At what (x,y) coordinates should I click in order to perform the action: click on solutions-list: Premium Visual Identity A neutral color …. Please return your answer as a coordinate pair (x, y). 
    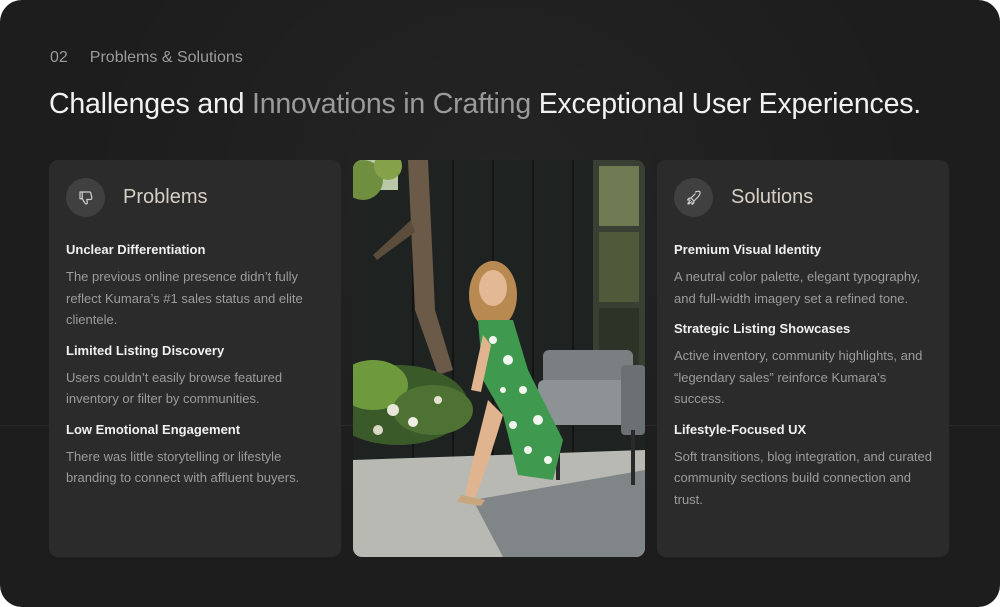
    Looking at the image, I should click on (805, 382).